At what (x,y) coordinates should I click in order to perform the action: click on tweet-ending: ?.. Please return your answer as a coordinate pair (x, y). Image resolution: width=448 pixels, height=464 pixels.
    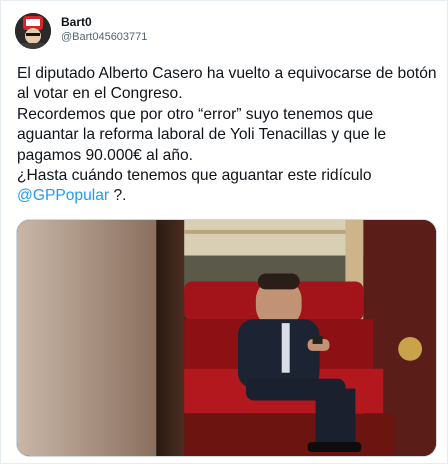
    Looking at the image, I should click on (118, 196).